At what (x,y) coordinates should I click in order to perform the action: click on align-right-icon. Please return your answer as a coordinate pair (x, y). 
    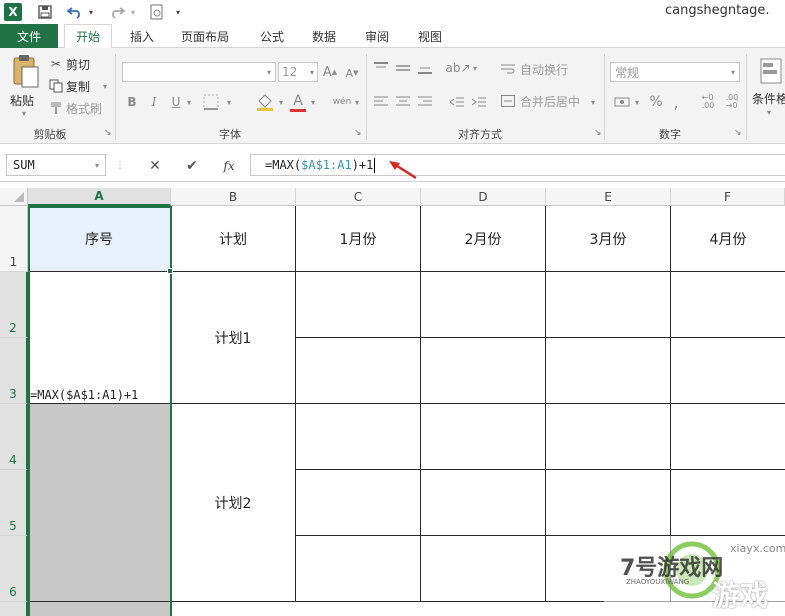
    Looking at the image, I should click on (425, 102).